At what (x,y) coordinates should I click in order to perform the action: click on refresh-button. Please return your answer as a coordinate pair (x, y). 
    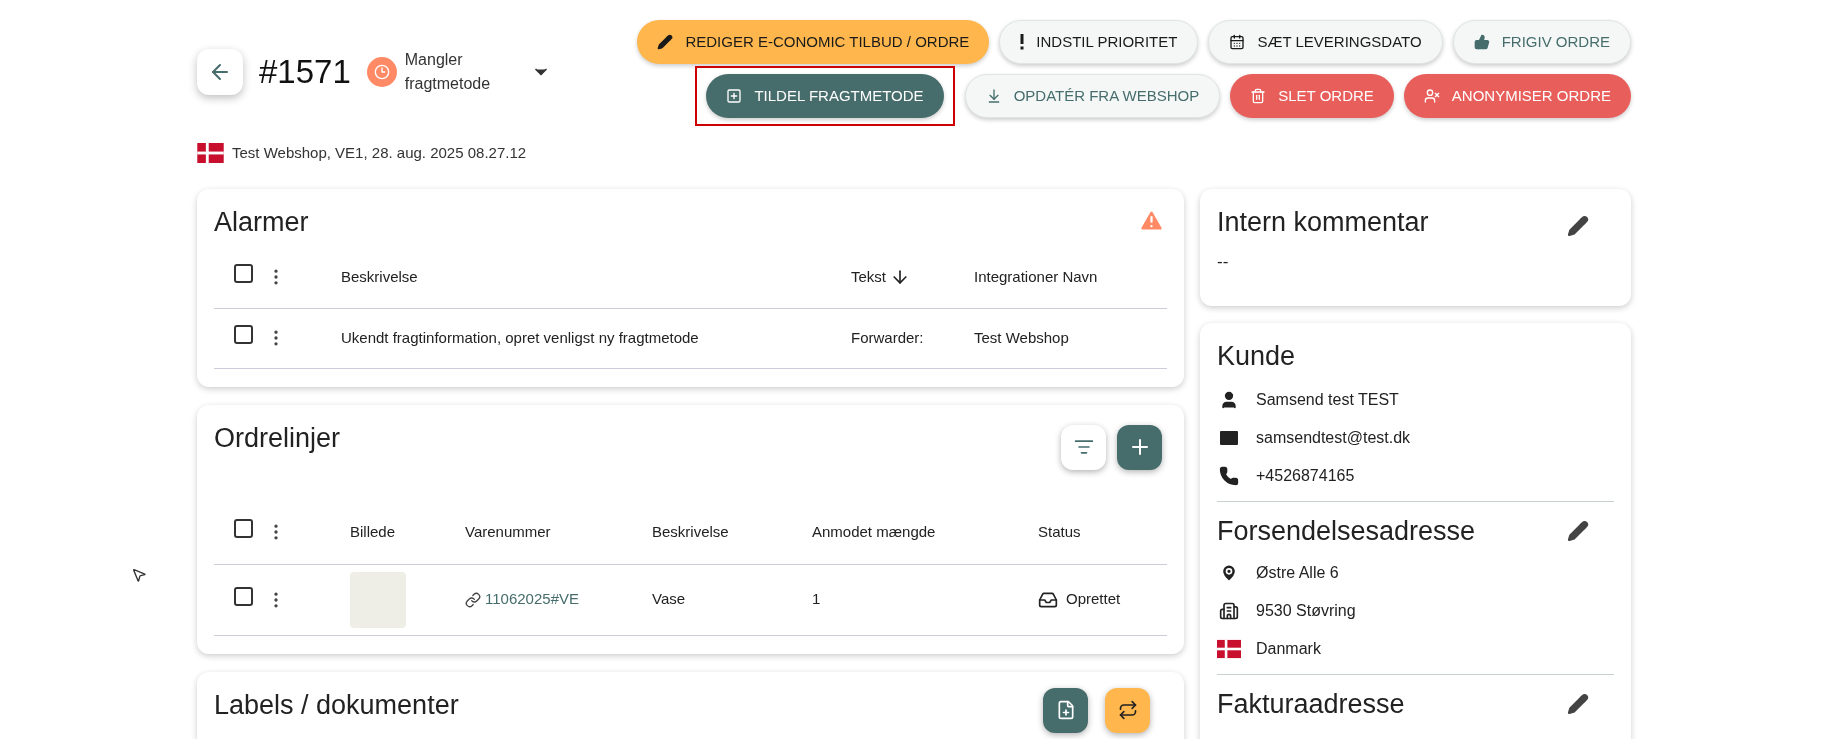
    Looking at the image, I should click on (1127, 710).